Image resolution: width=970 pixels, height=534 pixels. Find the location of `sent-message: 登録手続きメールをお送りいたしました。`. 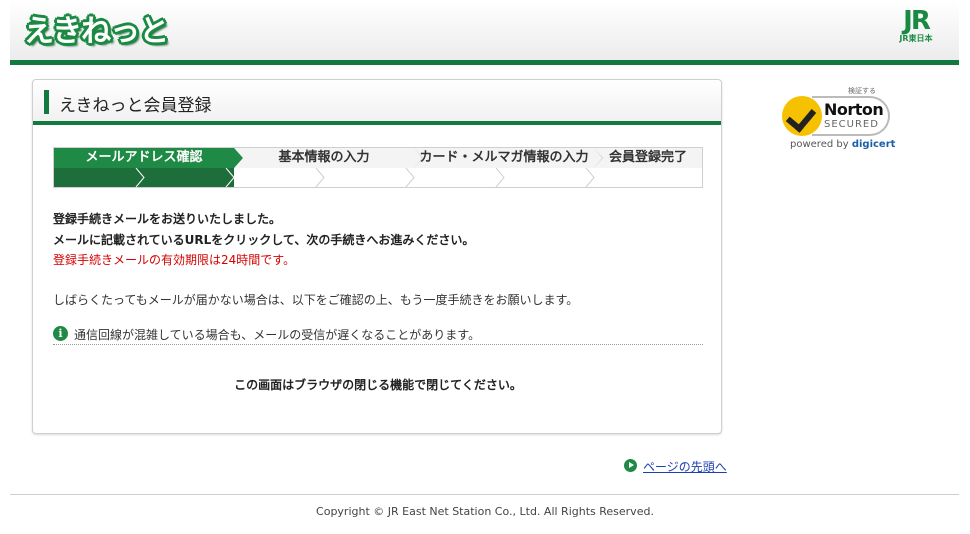

sent-message: 登録手続きメールをお送りいたしました。 is located at coordinates (167, 219).